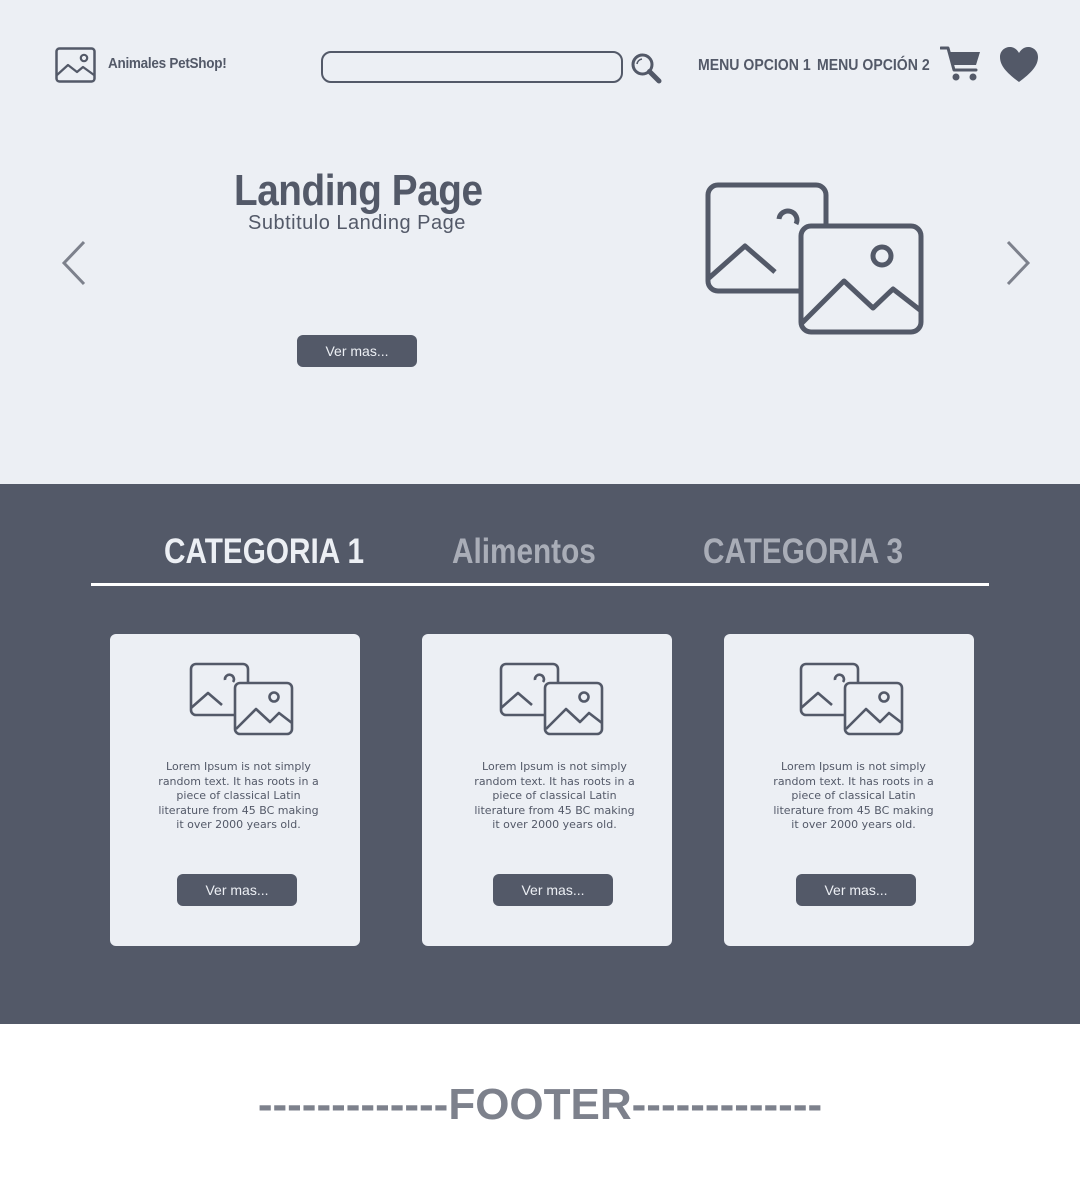  I want to click on search-icon, so click(646, 68).